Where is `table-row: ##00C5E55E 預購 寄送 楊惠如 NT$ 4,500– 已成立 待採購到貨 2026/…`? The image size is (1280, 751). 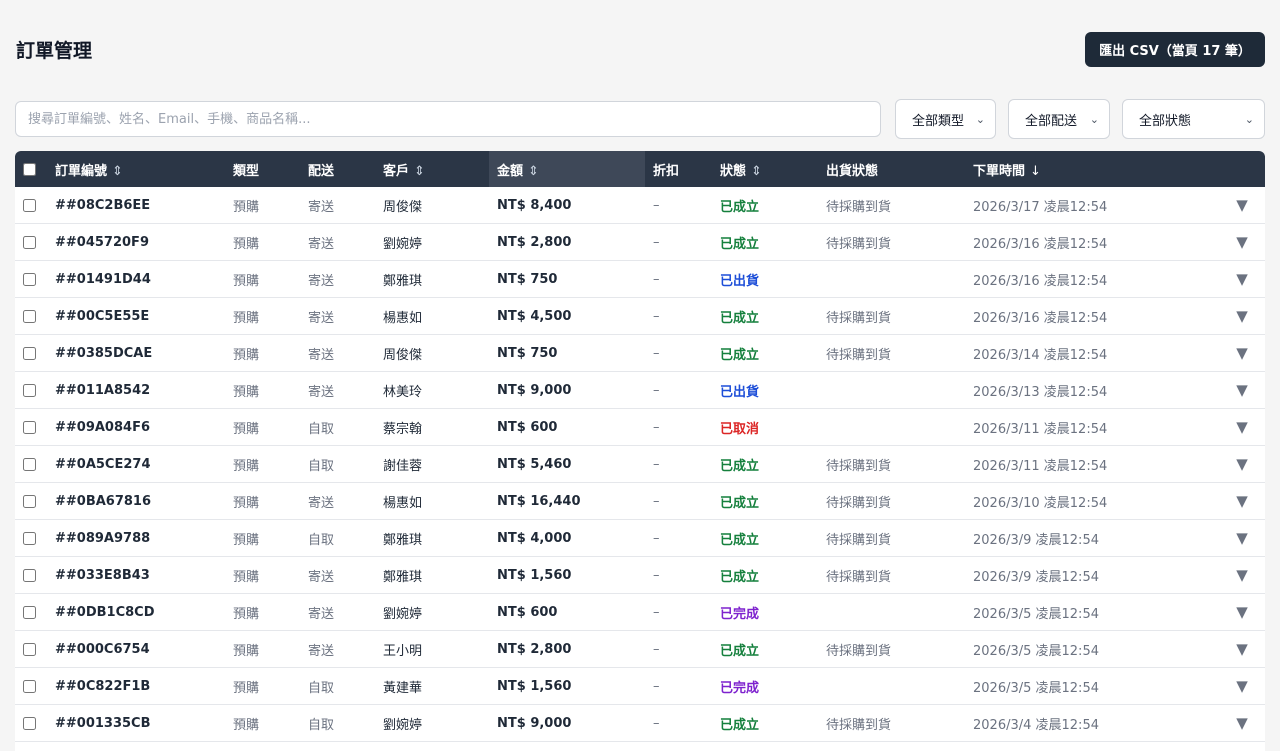
table-row: ##00C5E55E 預購 寄送 楊惠如 NT$ 4,500– 已成立 待採購到貨 2026/… is located at coordinates (640, 316).